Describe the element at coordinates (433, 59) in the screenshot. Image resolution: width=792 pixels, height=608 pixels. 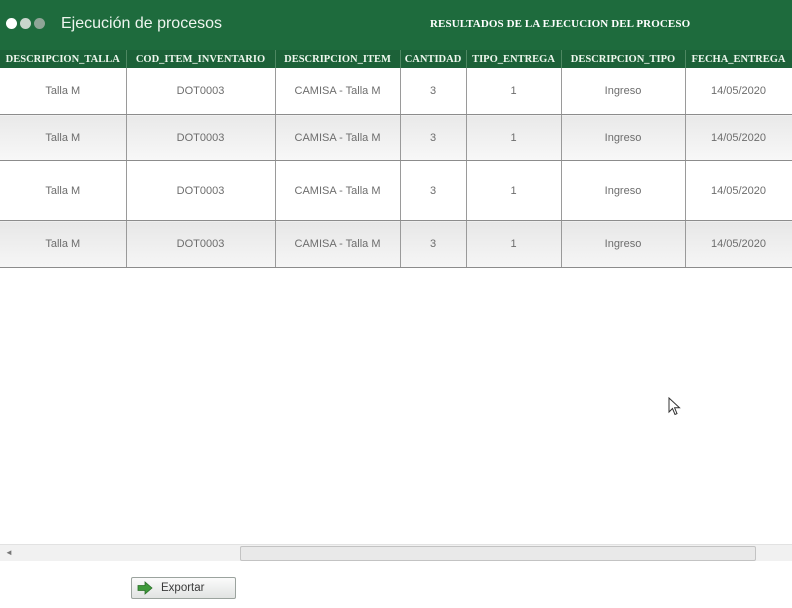
I see `column-header-cantidad: CANTIDAD` at that location.